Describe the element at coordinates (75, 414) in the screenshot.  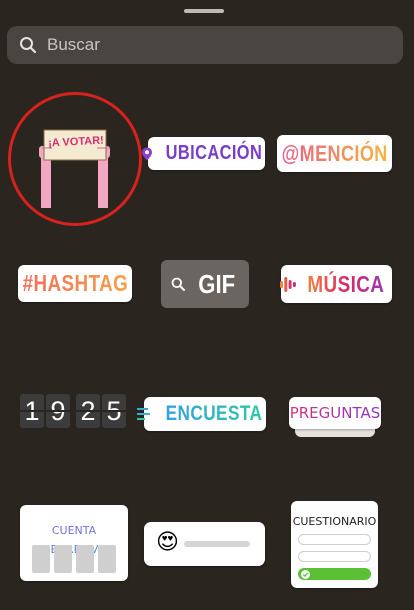
I see `clock-sticker: 1 9 2 5` at that location.